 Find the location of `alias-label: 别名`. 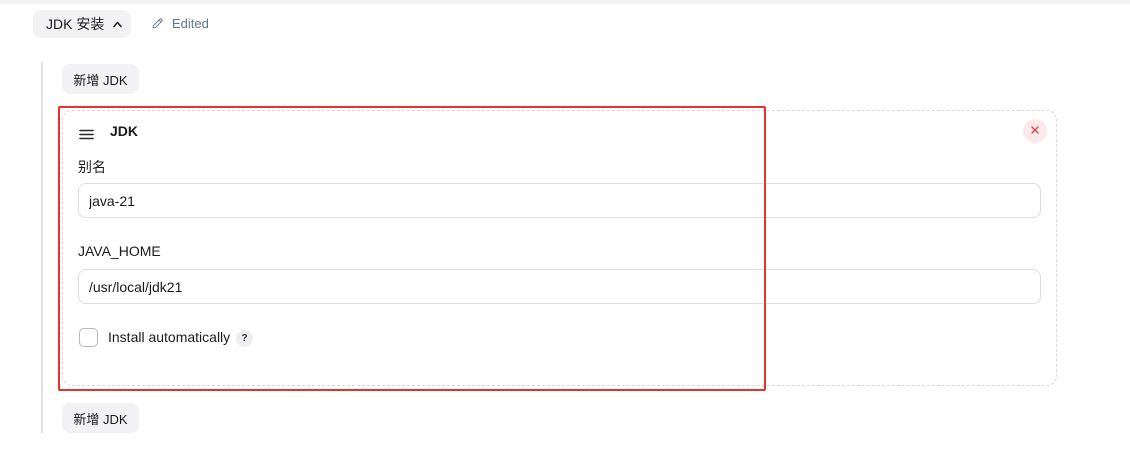

alias-label: 别名 is located at coordinates (92, 167).